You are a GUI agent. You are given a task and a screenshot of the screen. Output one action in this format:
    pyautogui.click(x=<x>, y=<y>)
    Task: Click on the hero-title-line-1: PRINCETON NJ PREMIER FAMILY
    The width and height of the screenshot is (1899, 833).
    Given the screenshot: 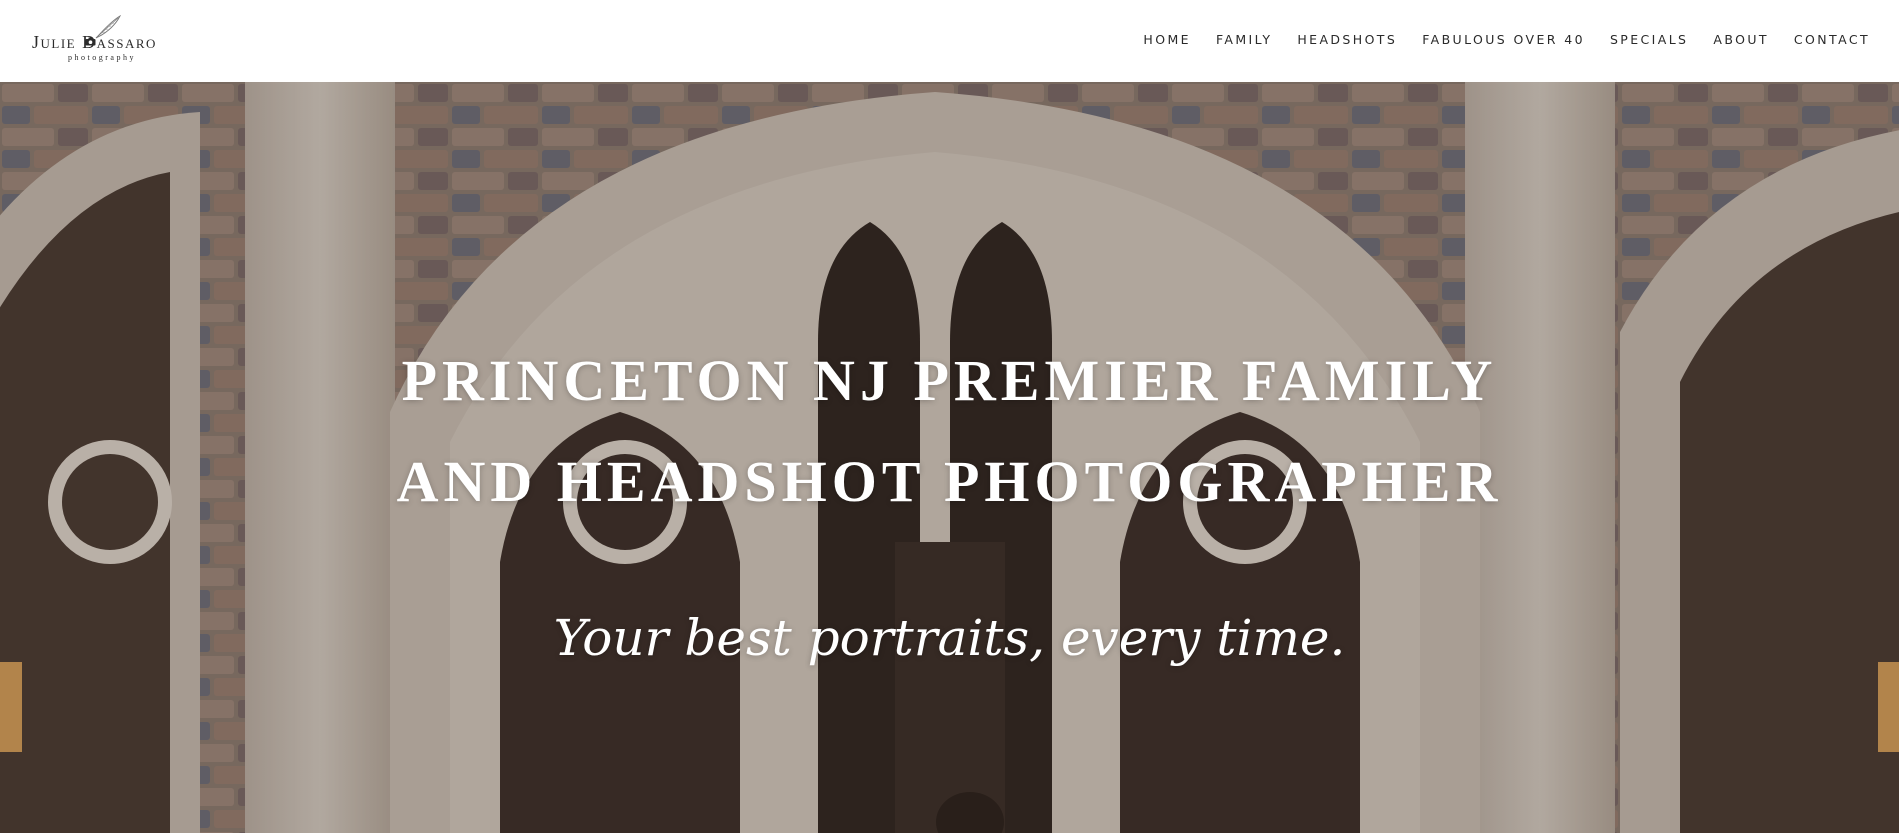 What is the action you would take?
    pyautogui.click(x=949, y=380)
    